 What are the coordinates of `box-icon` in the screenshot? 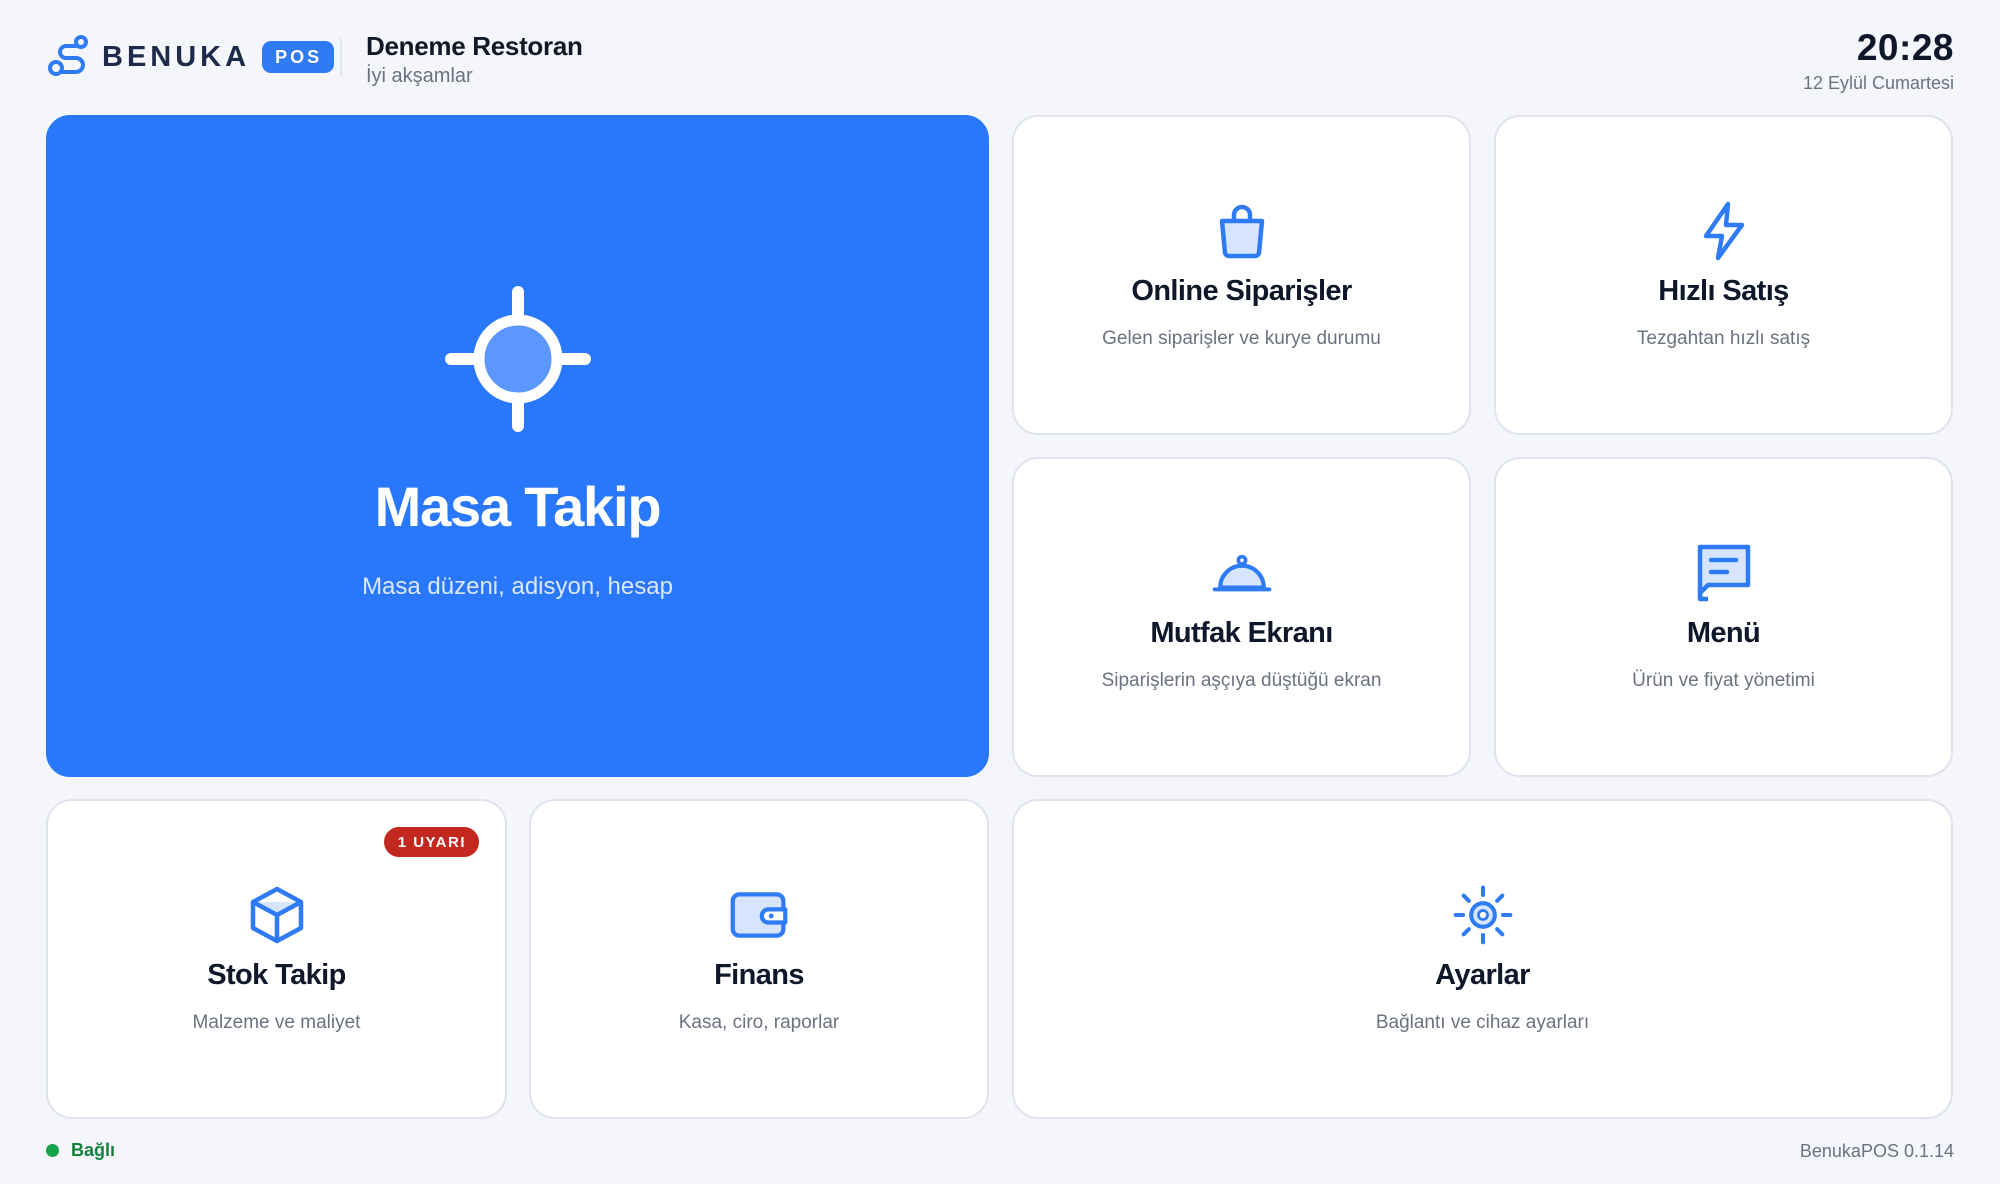 It's located at (276, 914).